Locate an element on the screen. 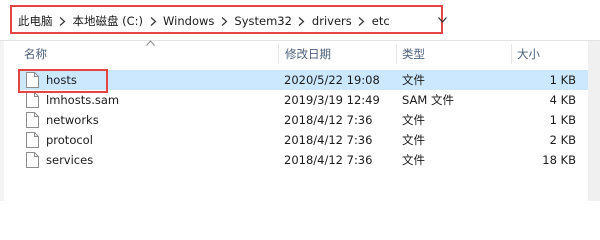  file-name: lmhosts.sam is located at coordinates (83, 100).